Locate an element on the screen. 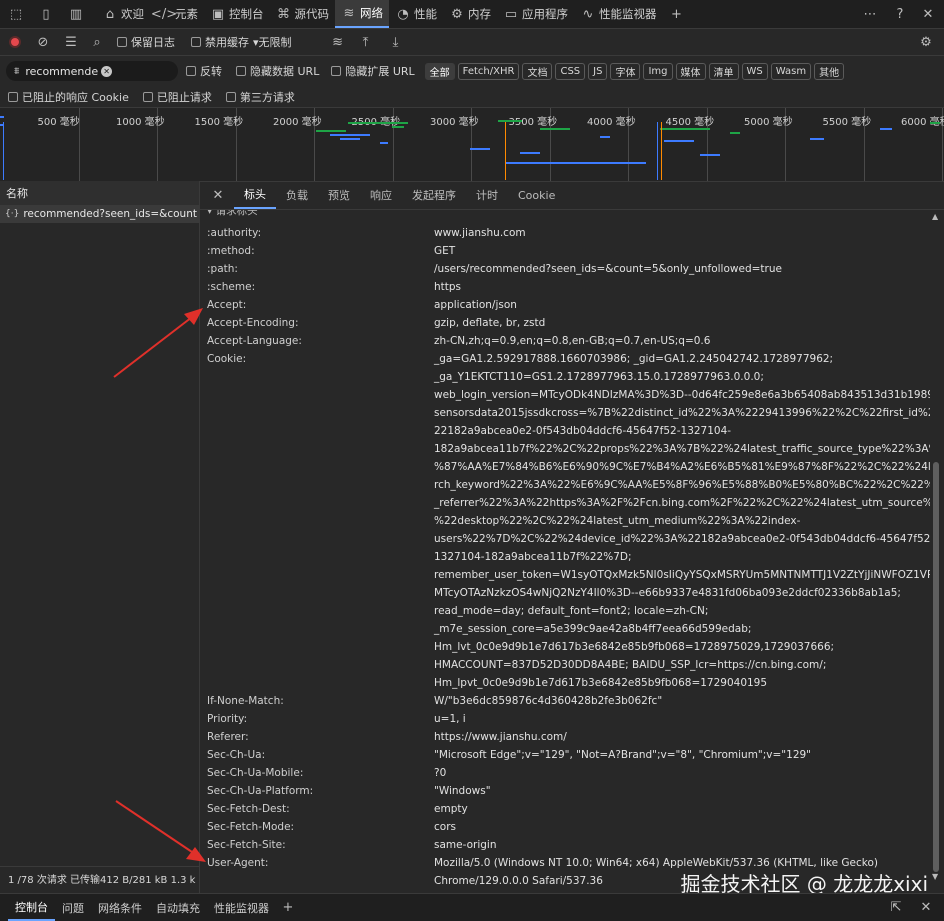 Image resolution: width=944 pixels, height=921 pixels. dock-icon: ▥ is located at coordinates (76, 14).